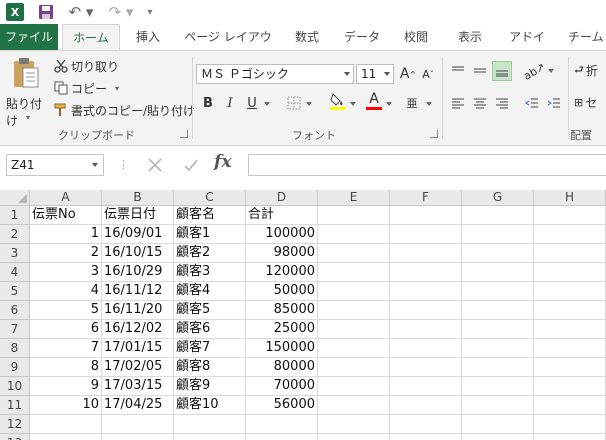  I want to click on cell-f3, so click(426, 253).